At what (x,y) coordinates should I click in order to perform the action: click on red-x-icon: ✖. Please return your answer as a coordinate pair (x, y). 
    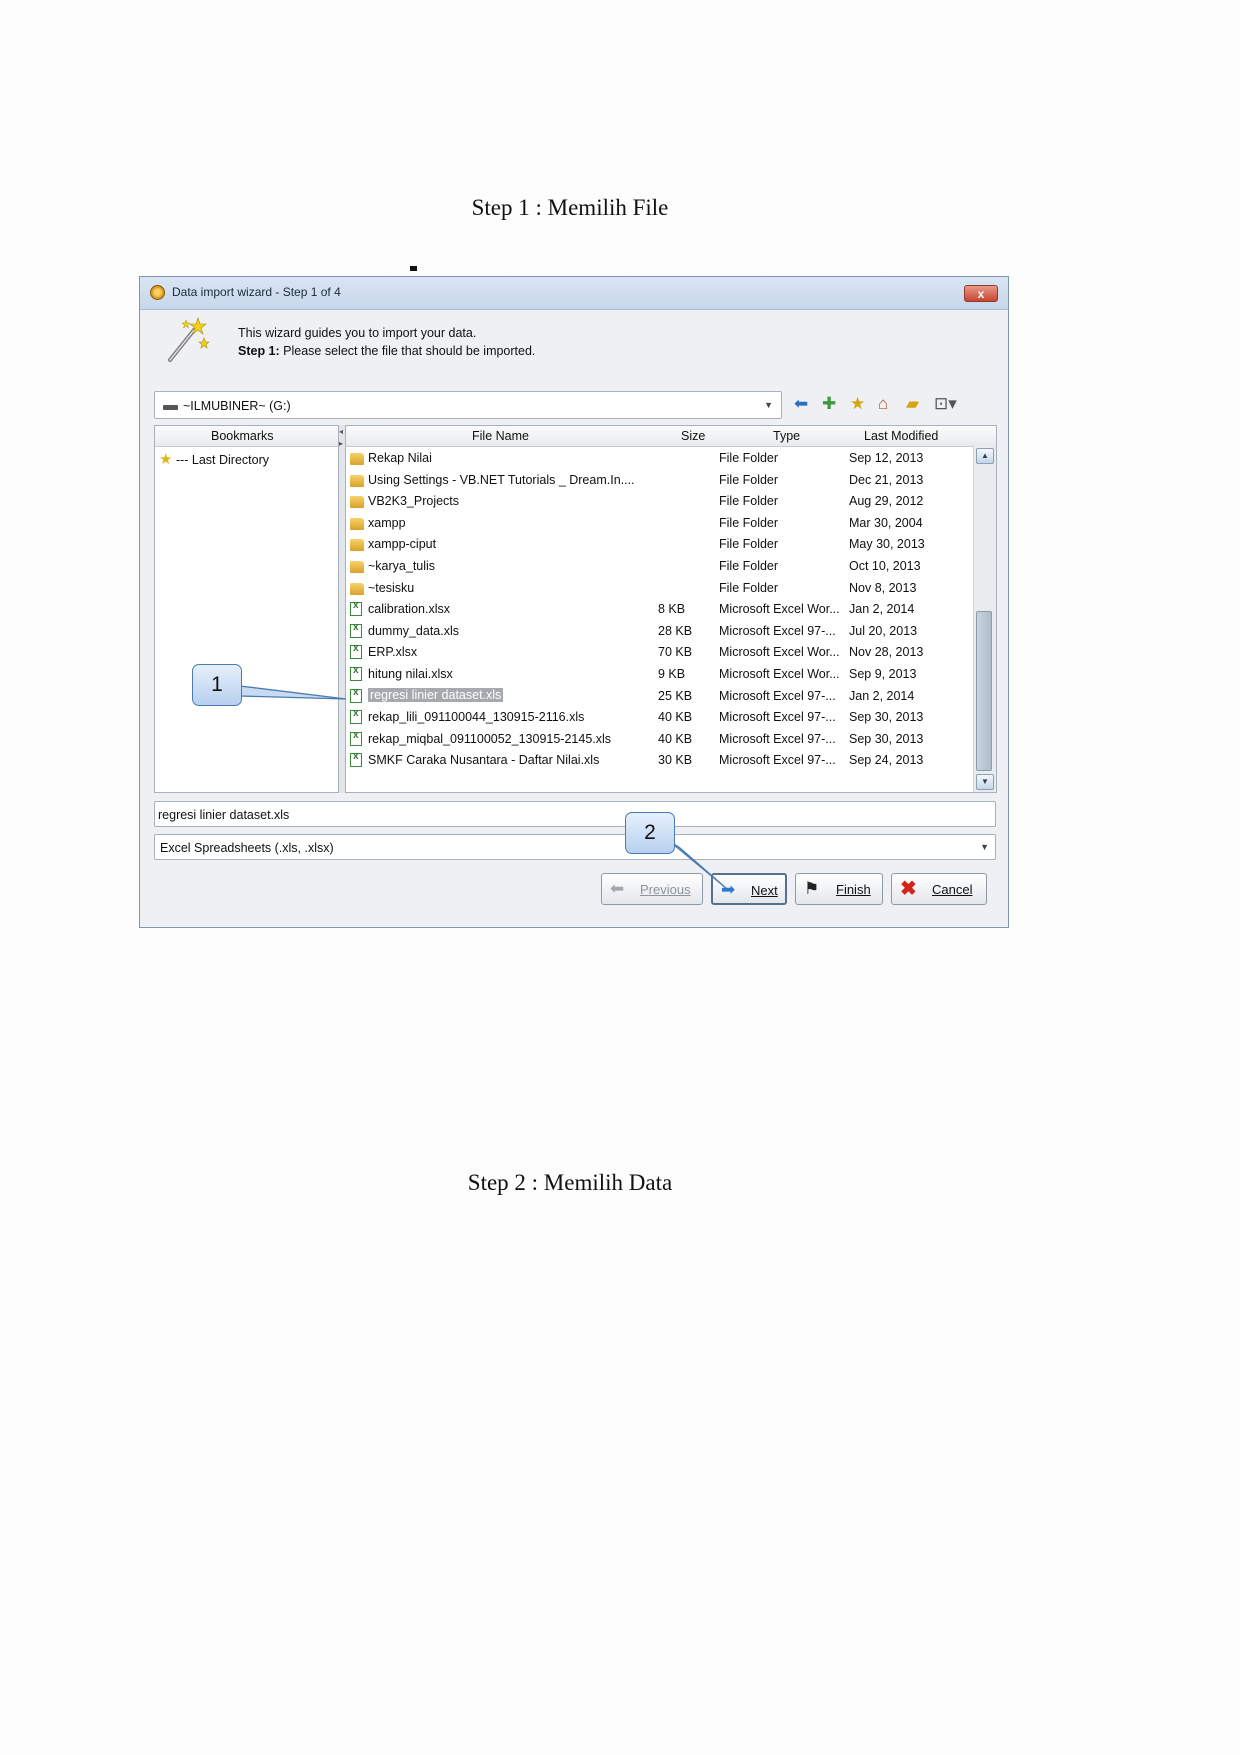
    Looking at the image, I should click on (908, 889).